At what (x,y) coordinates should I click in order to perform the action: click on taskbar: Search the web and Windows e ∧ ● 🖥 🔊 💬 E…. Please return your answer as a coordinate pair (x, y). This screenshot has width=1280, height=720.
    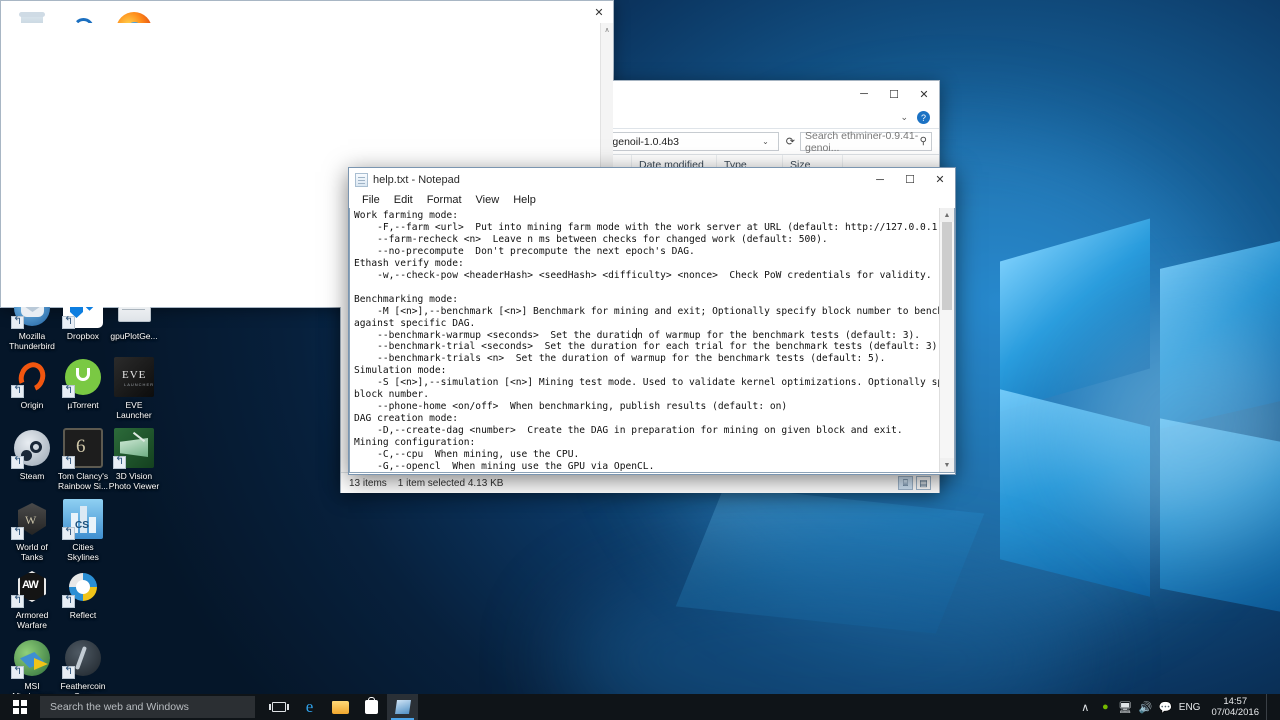
    Looking at the image, I should click on (640, 707).